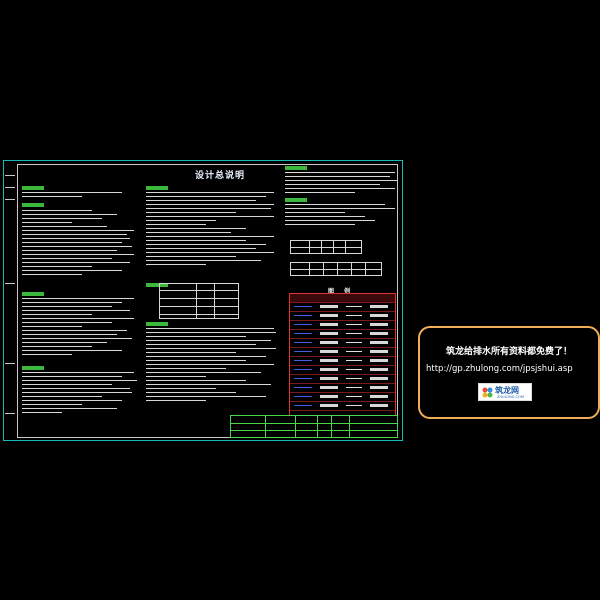  What do you see at coordinates (499, 369) in the screenshot?
I see `notice-link: http://gp.zhulong.com/jpsjshui.asp` at bounding box center [499, 369].